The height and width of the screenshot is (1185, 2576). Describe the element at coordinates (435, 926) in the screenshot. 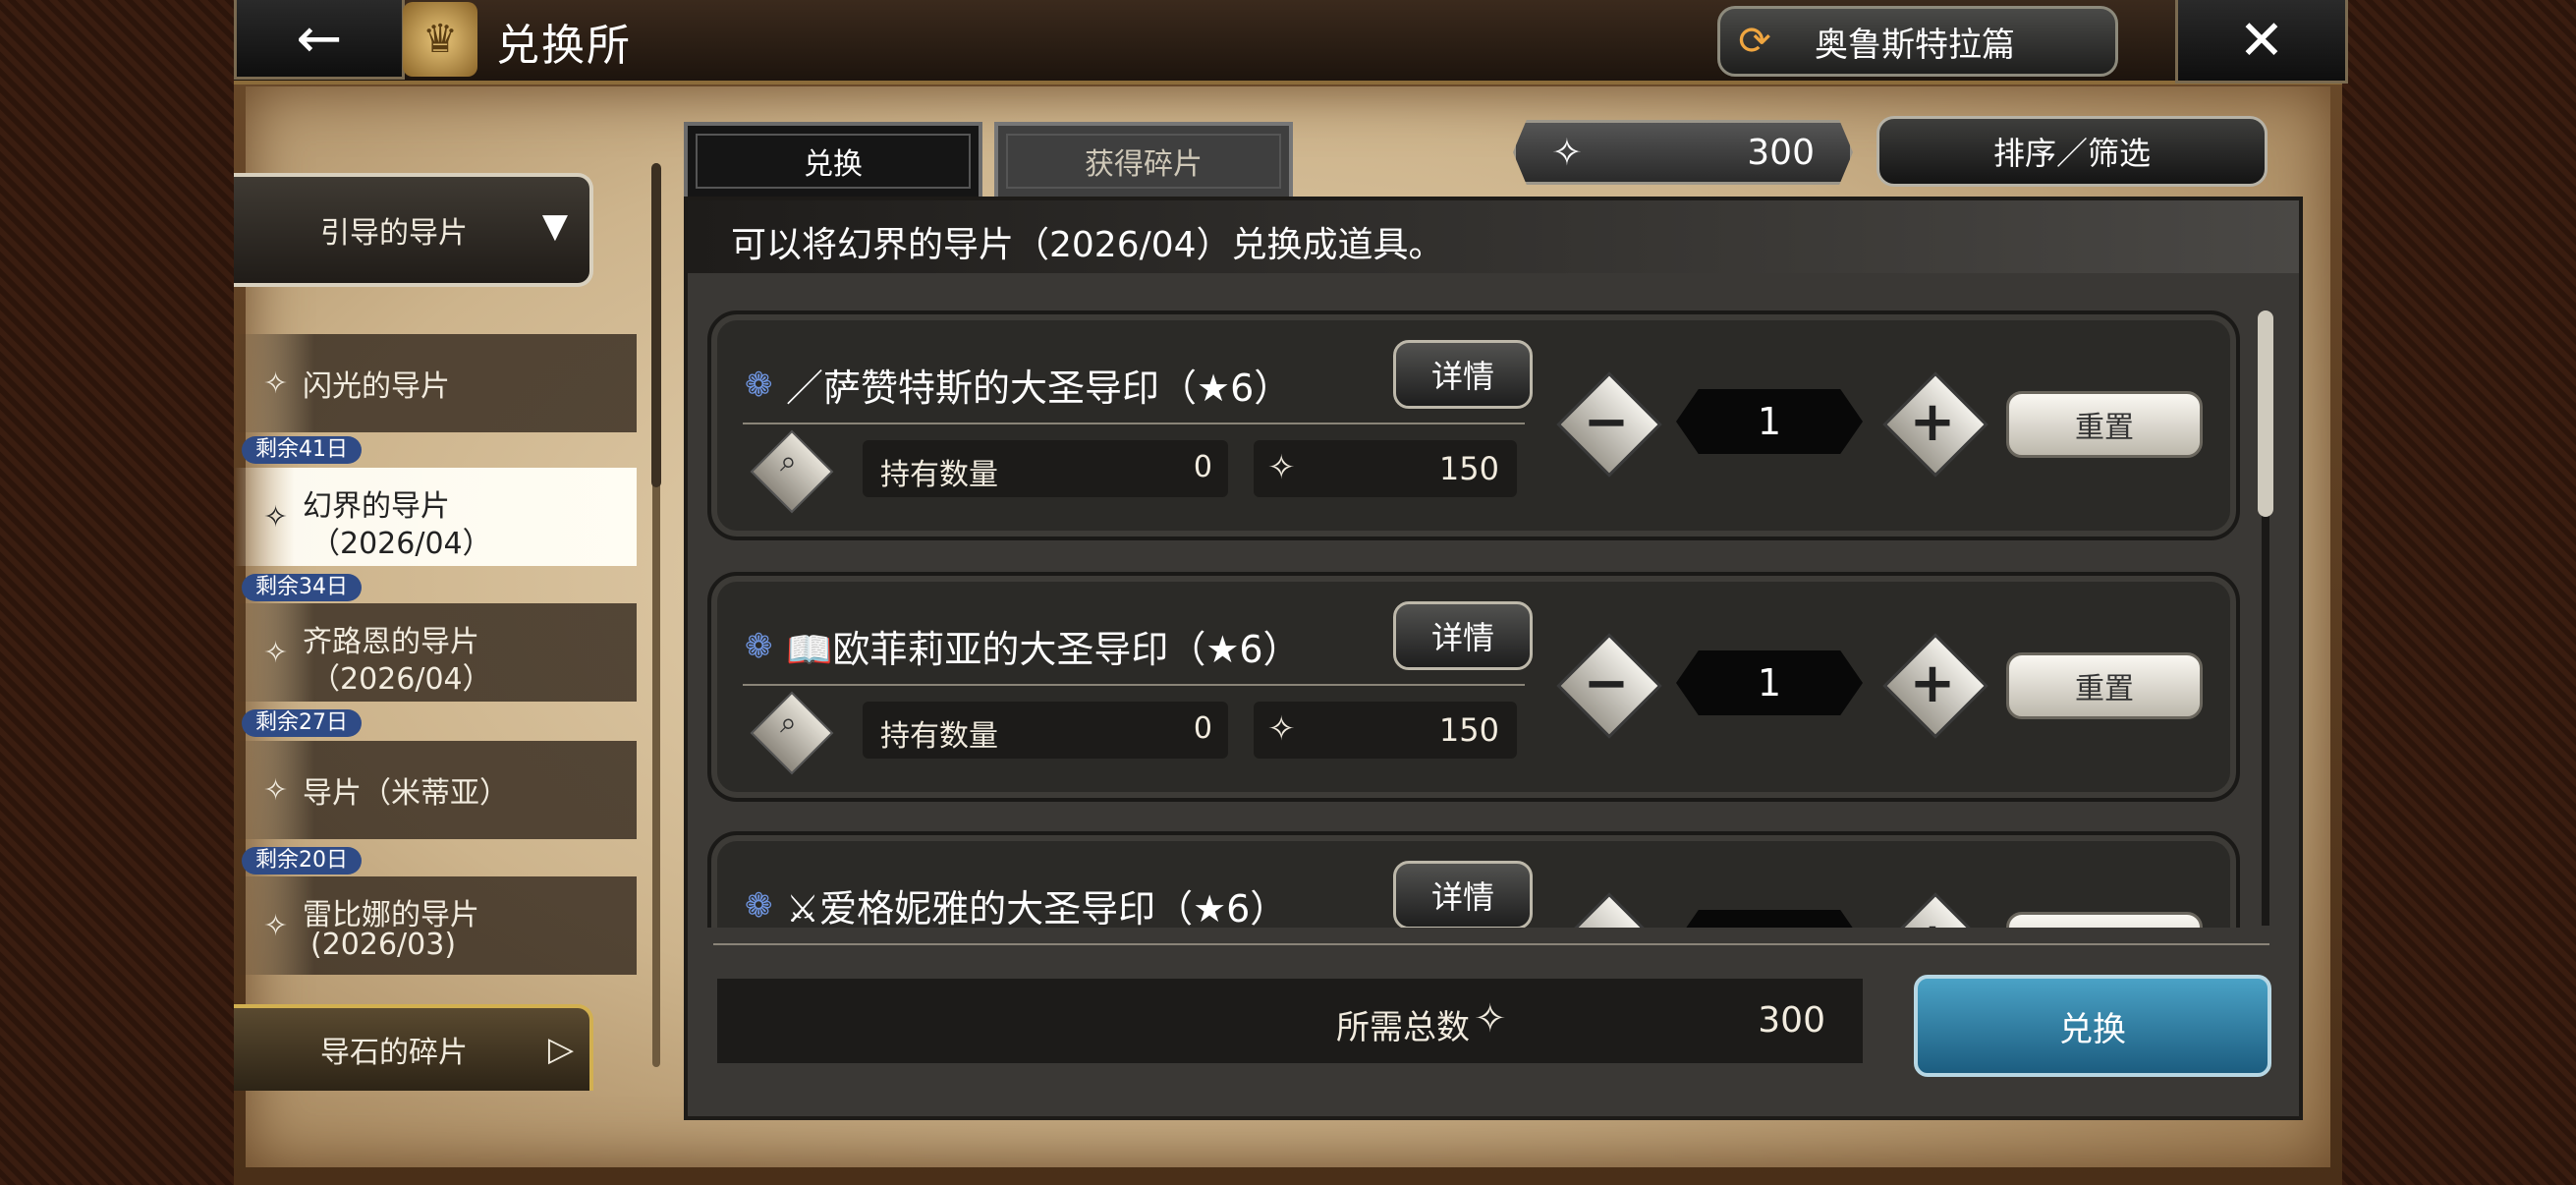

I see `sidebar-item-rebina-shard: ✧ 雷比娜的导片 (2026/03)` at that location.